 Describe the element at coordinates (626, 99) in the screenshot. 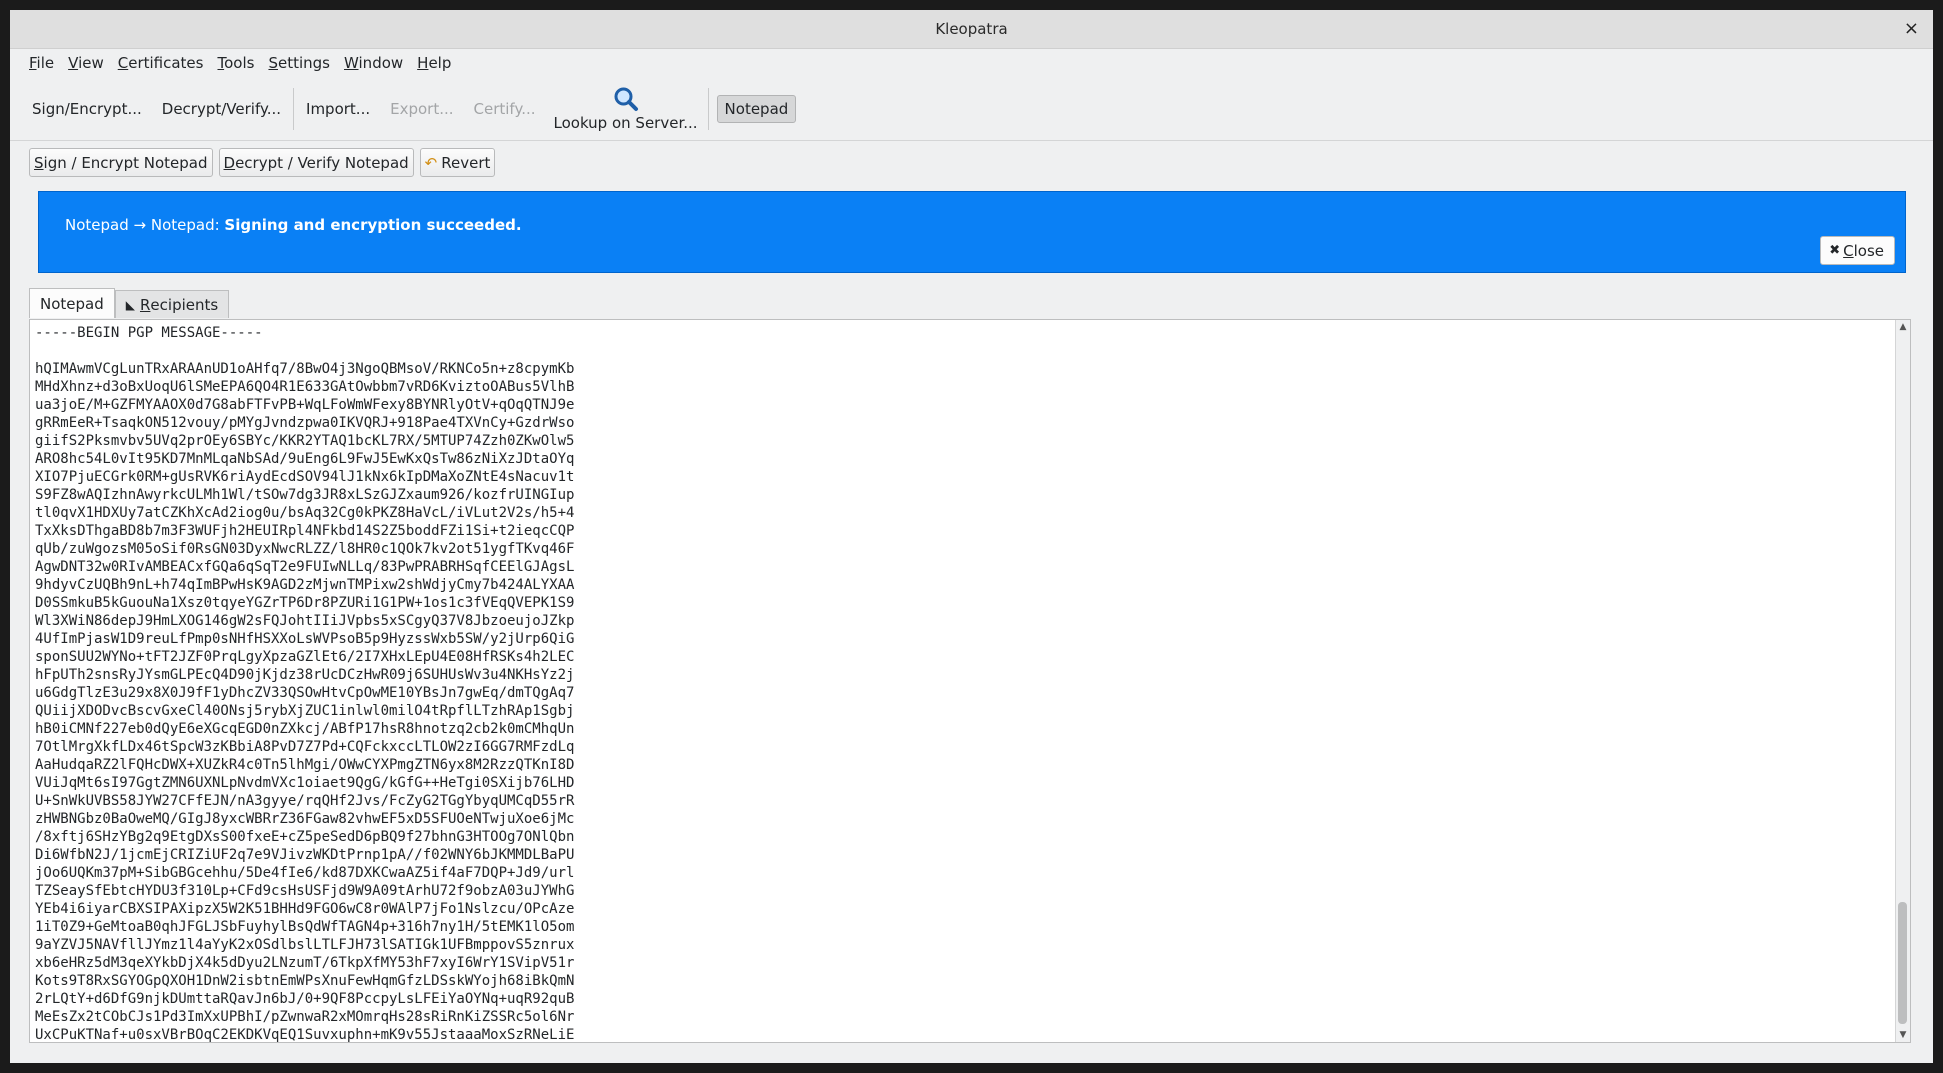

I see `search-icon` at that location.